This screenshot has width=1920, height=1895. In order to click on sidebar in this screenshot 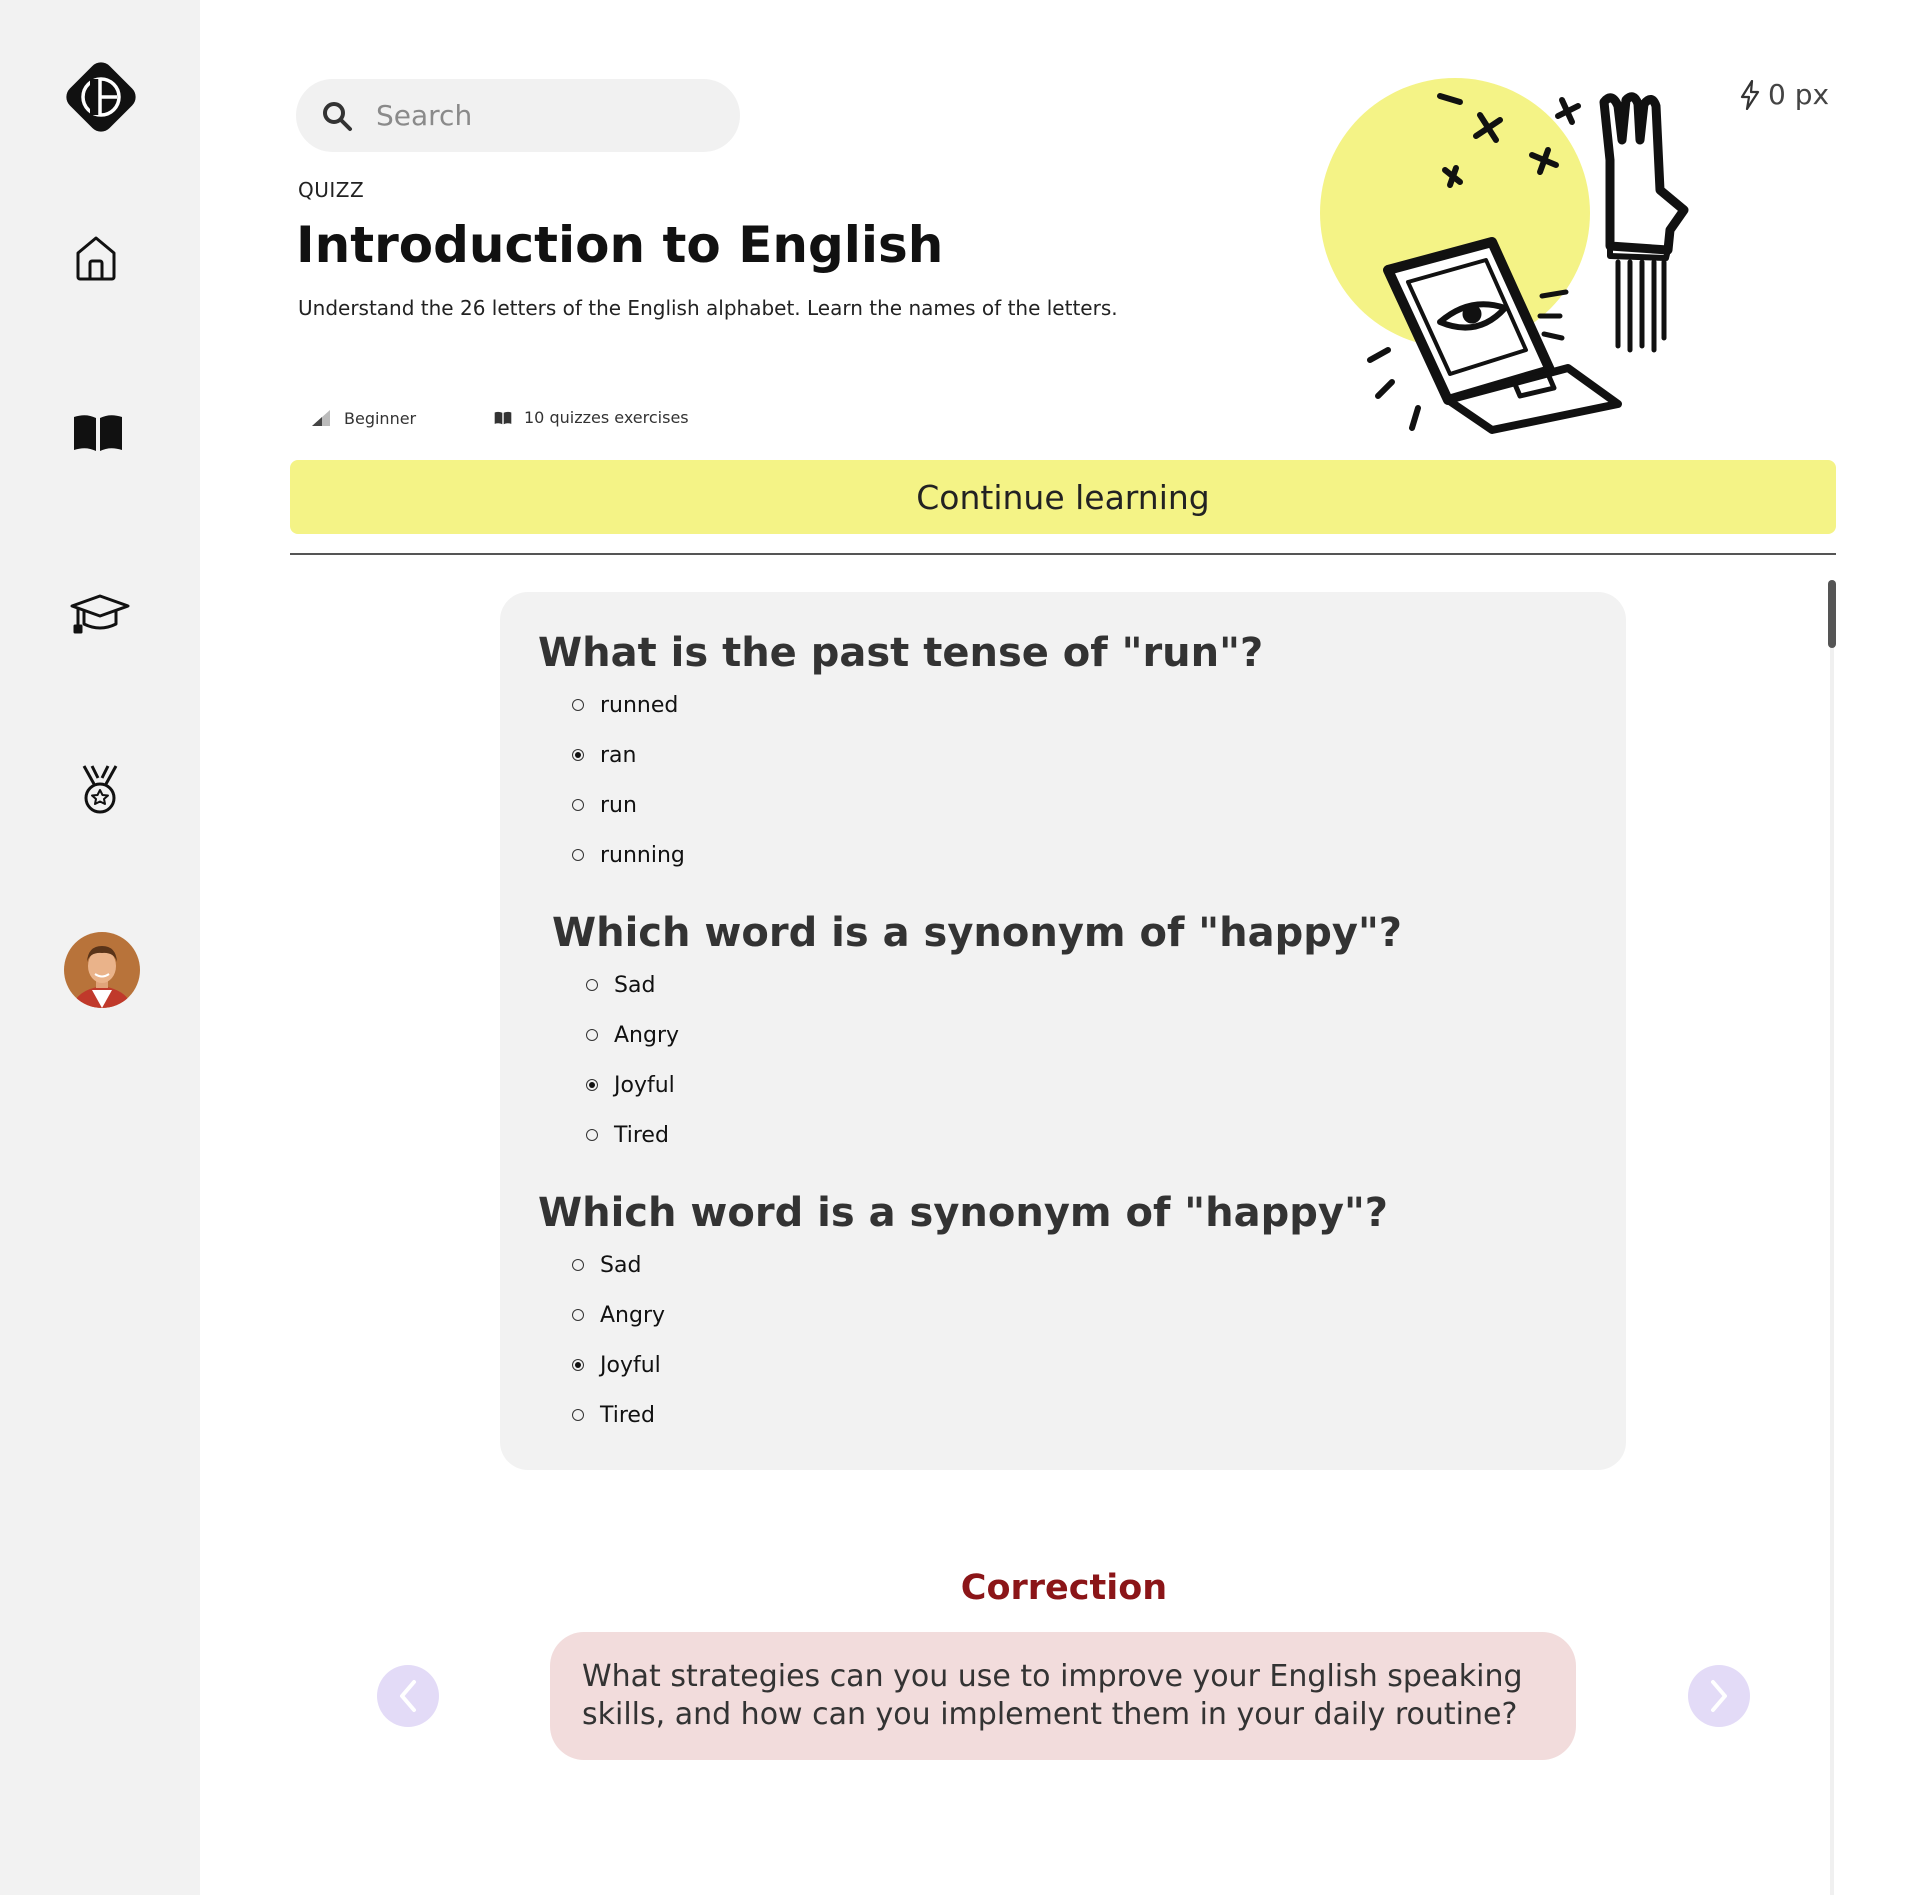, I will do `click(100, 947)`.